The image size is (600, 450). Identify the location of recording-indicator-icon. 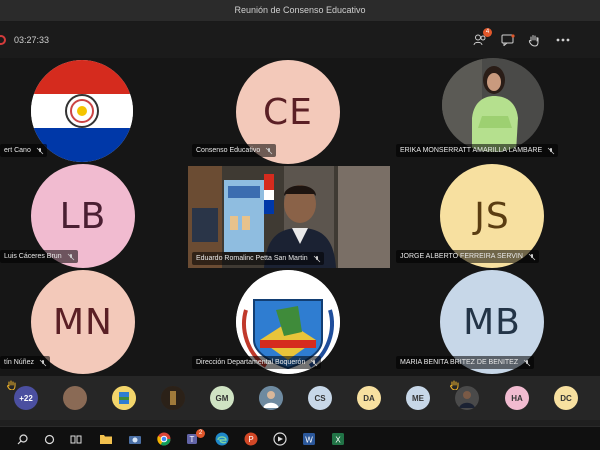
(3, 40).